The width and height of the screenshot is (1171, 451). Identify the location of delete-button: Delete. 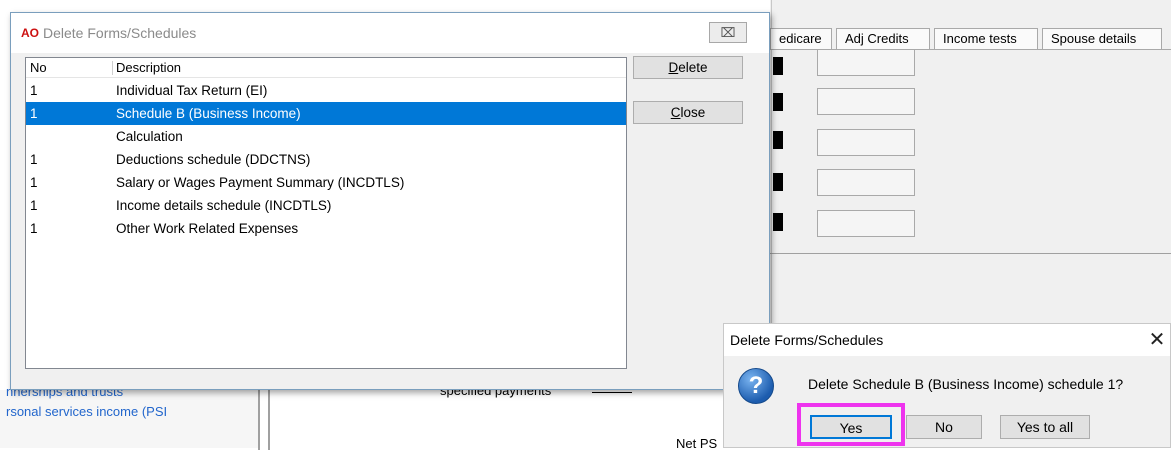
(688, 67).